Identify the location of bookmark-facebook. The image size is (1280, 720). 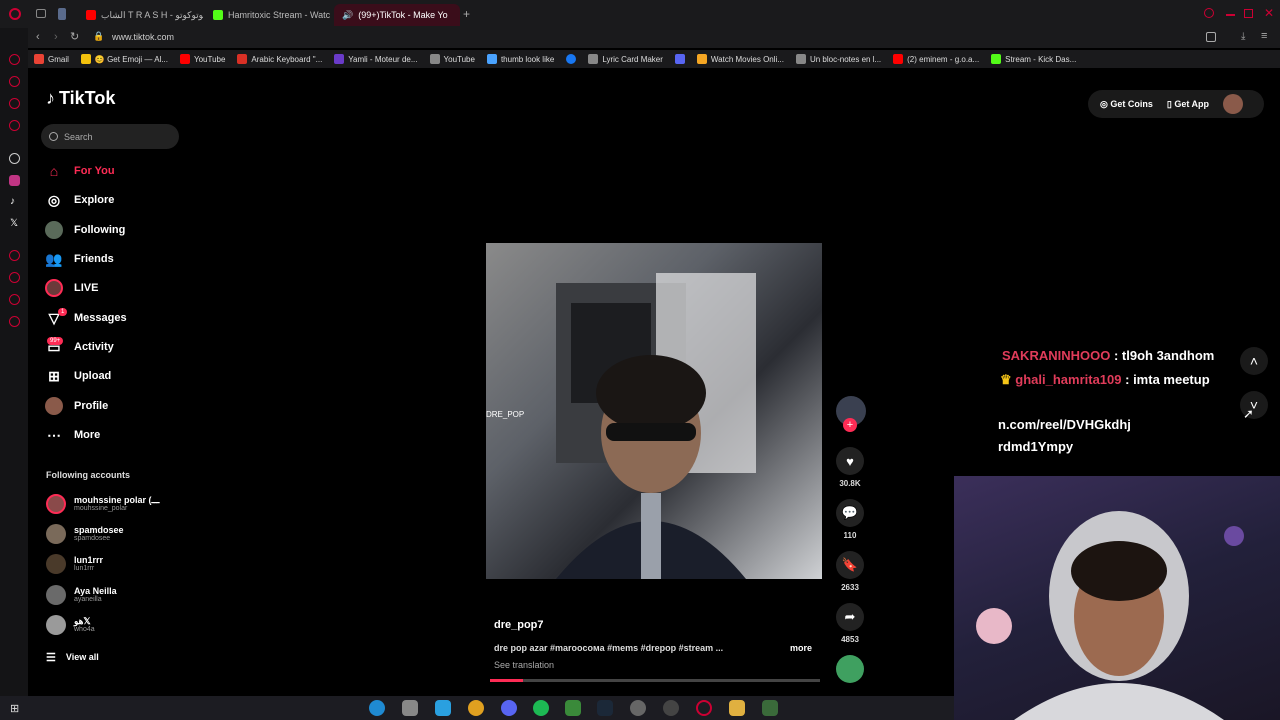
(571, 59).